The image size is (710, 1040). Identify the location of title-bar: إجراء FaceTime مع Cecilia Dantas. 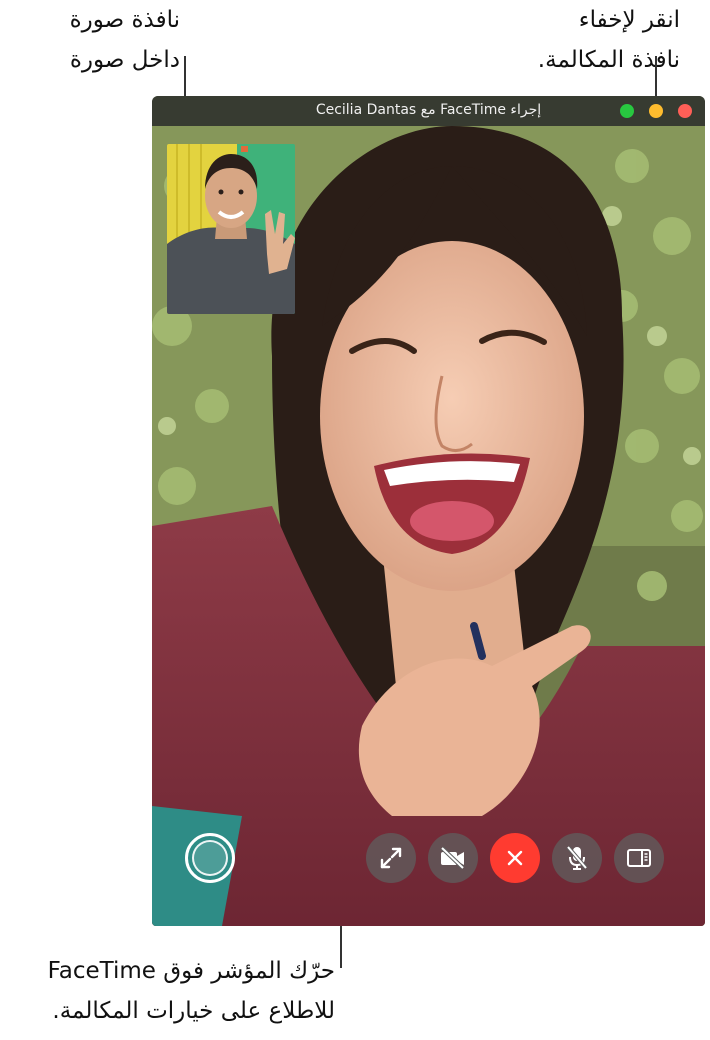
(428, 111).